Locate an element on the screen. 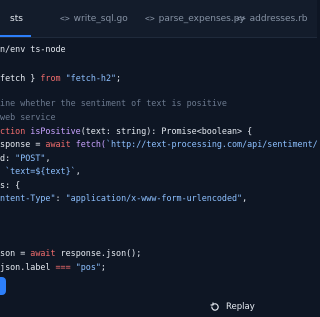 The width and height of the screenshot is (320, 317). code-line: od: "POST", is located at coordinates (25, 158).